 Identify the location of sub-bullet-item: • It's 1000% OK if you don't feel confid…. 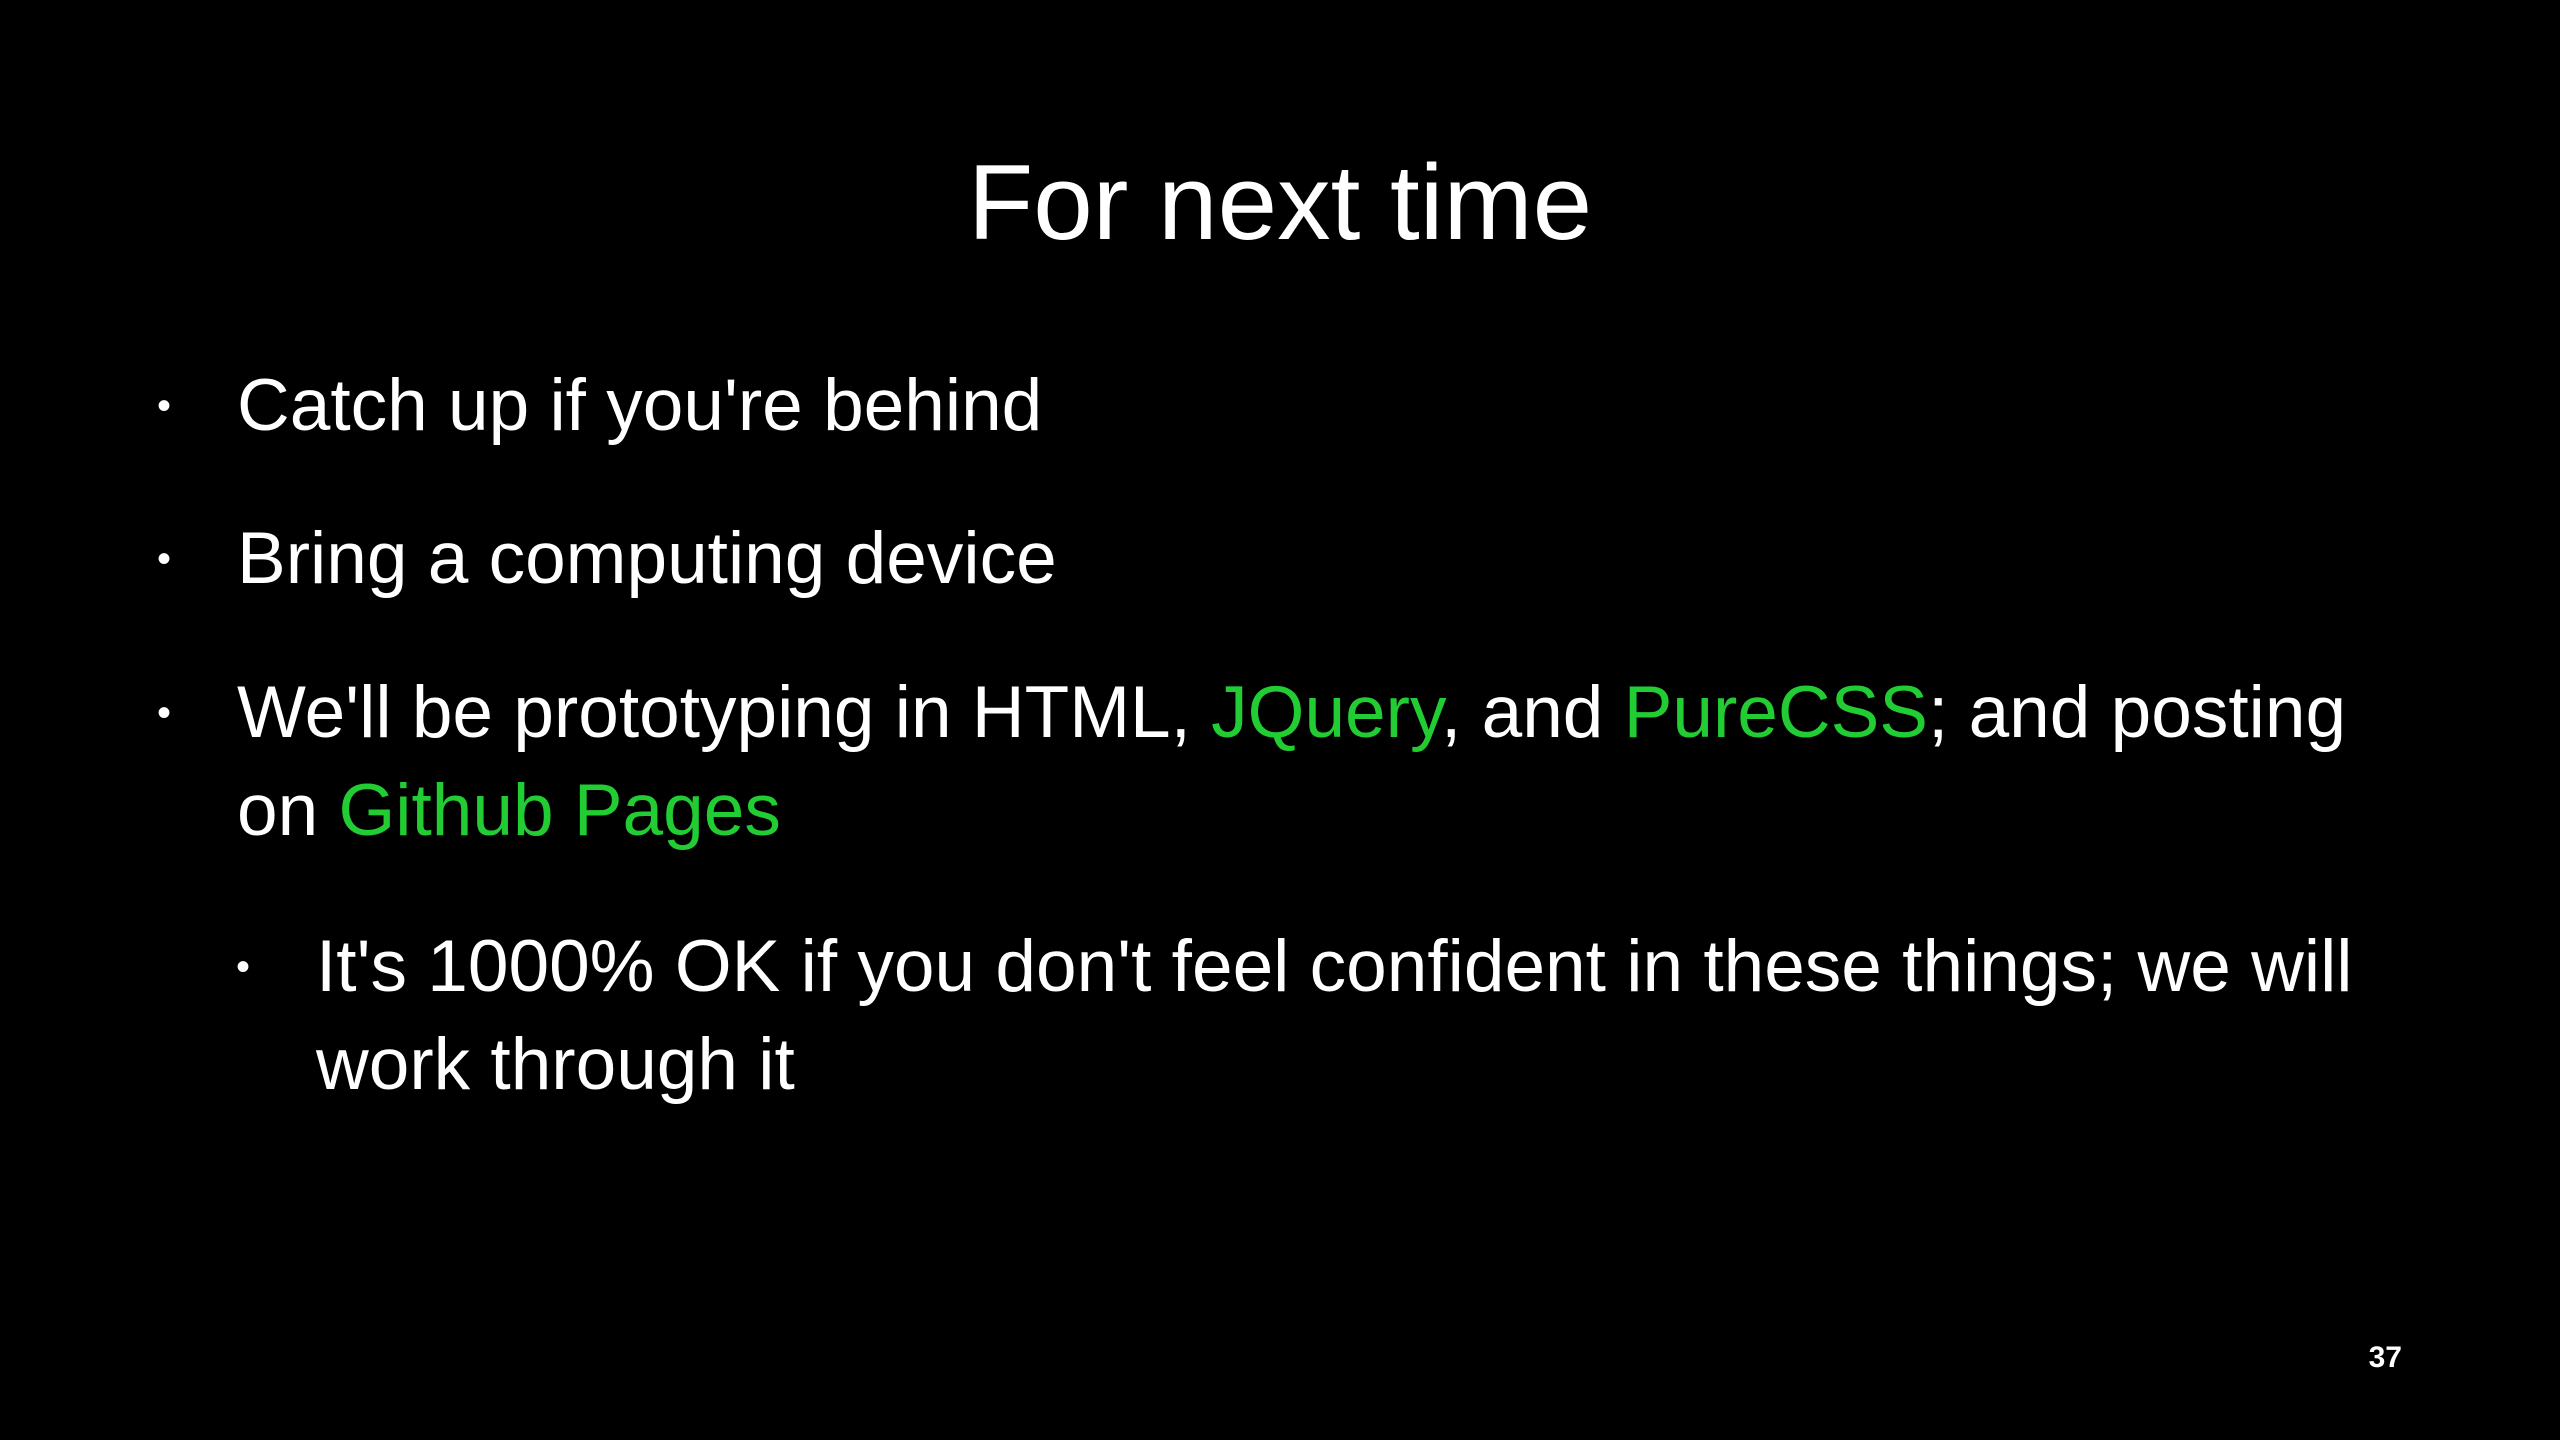
(1316, 1016).